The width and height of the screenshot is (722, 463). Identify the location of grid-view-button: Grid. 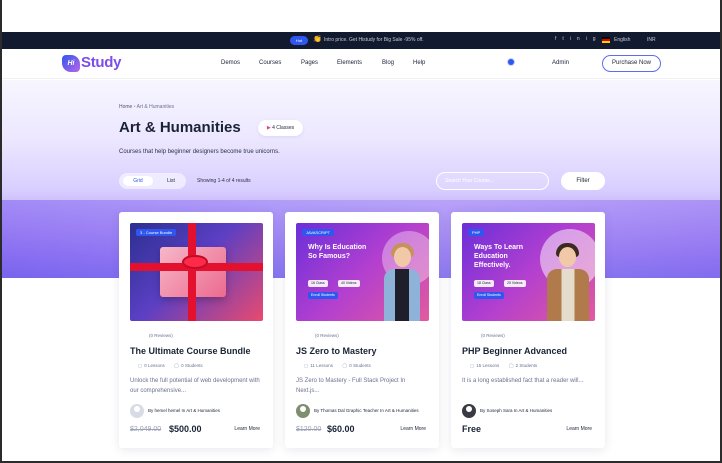
(138, 181).